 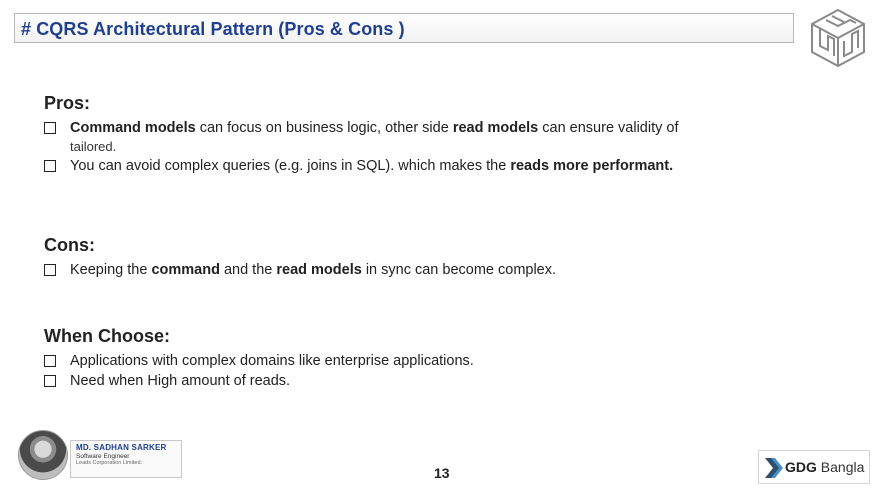 I want to click on maze-cube-icon, so click(x=838, y=38).